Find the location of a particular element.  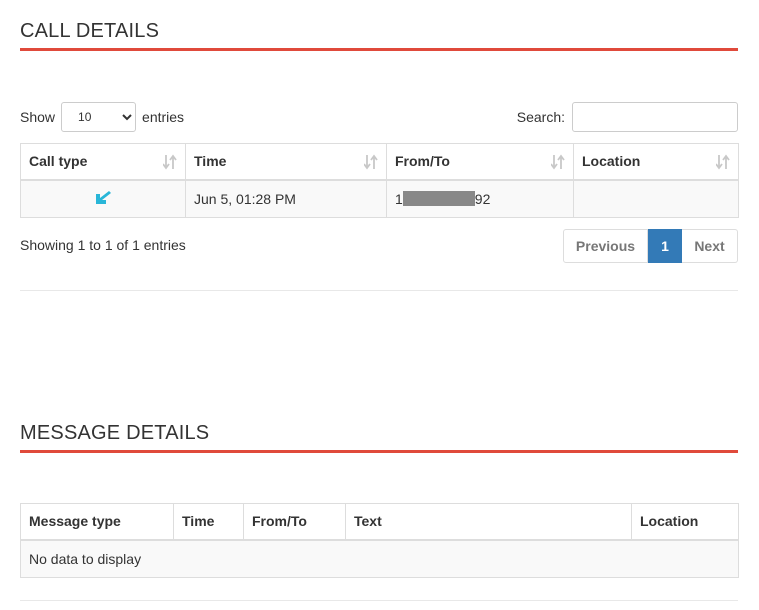

call-time-cell: Jun 5, 01:28 PM is located at coordinates (286, 198).